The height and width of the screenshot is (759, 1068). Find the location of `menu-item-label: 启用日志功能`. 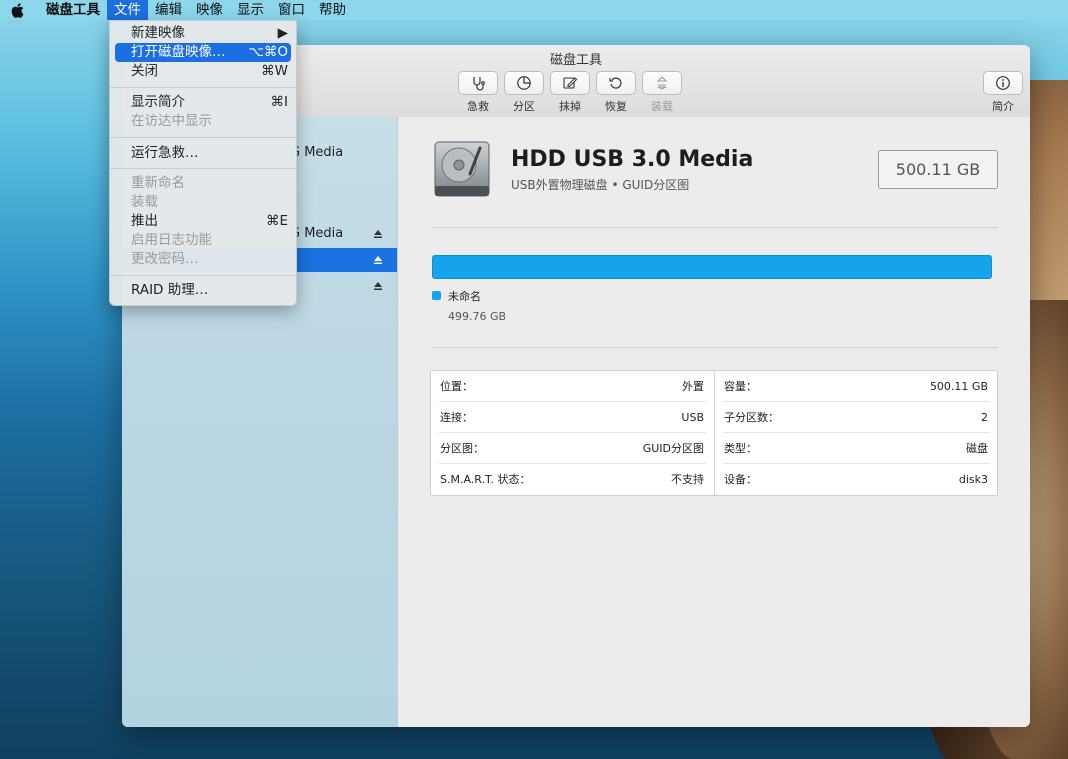

menu-item-label: 启用日志功能 is located at coordinates (171, 240).